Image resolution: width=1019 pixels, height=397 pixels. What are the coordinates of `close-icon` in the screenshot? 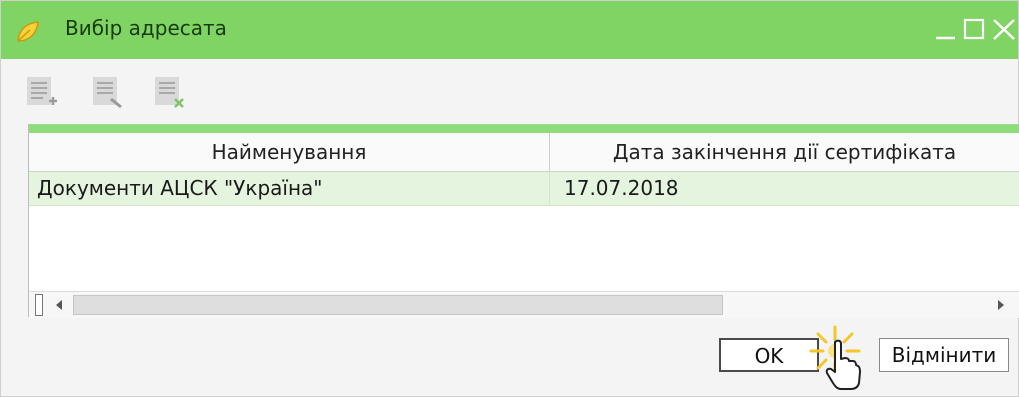 It's located at (1004, 29).